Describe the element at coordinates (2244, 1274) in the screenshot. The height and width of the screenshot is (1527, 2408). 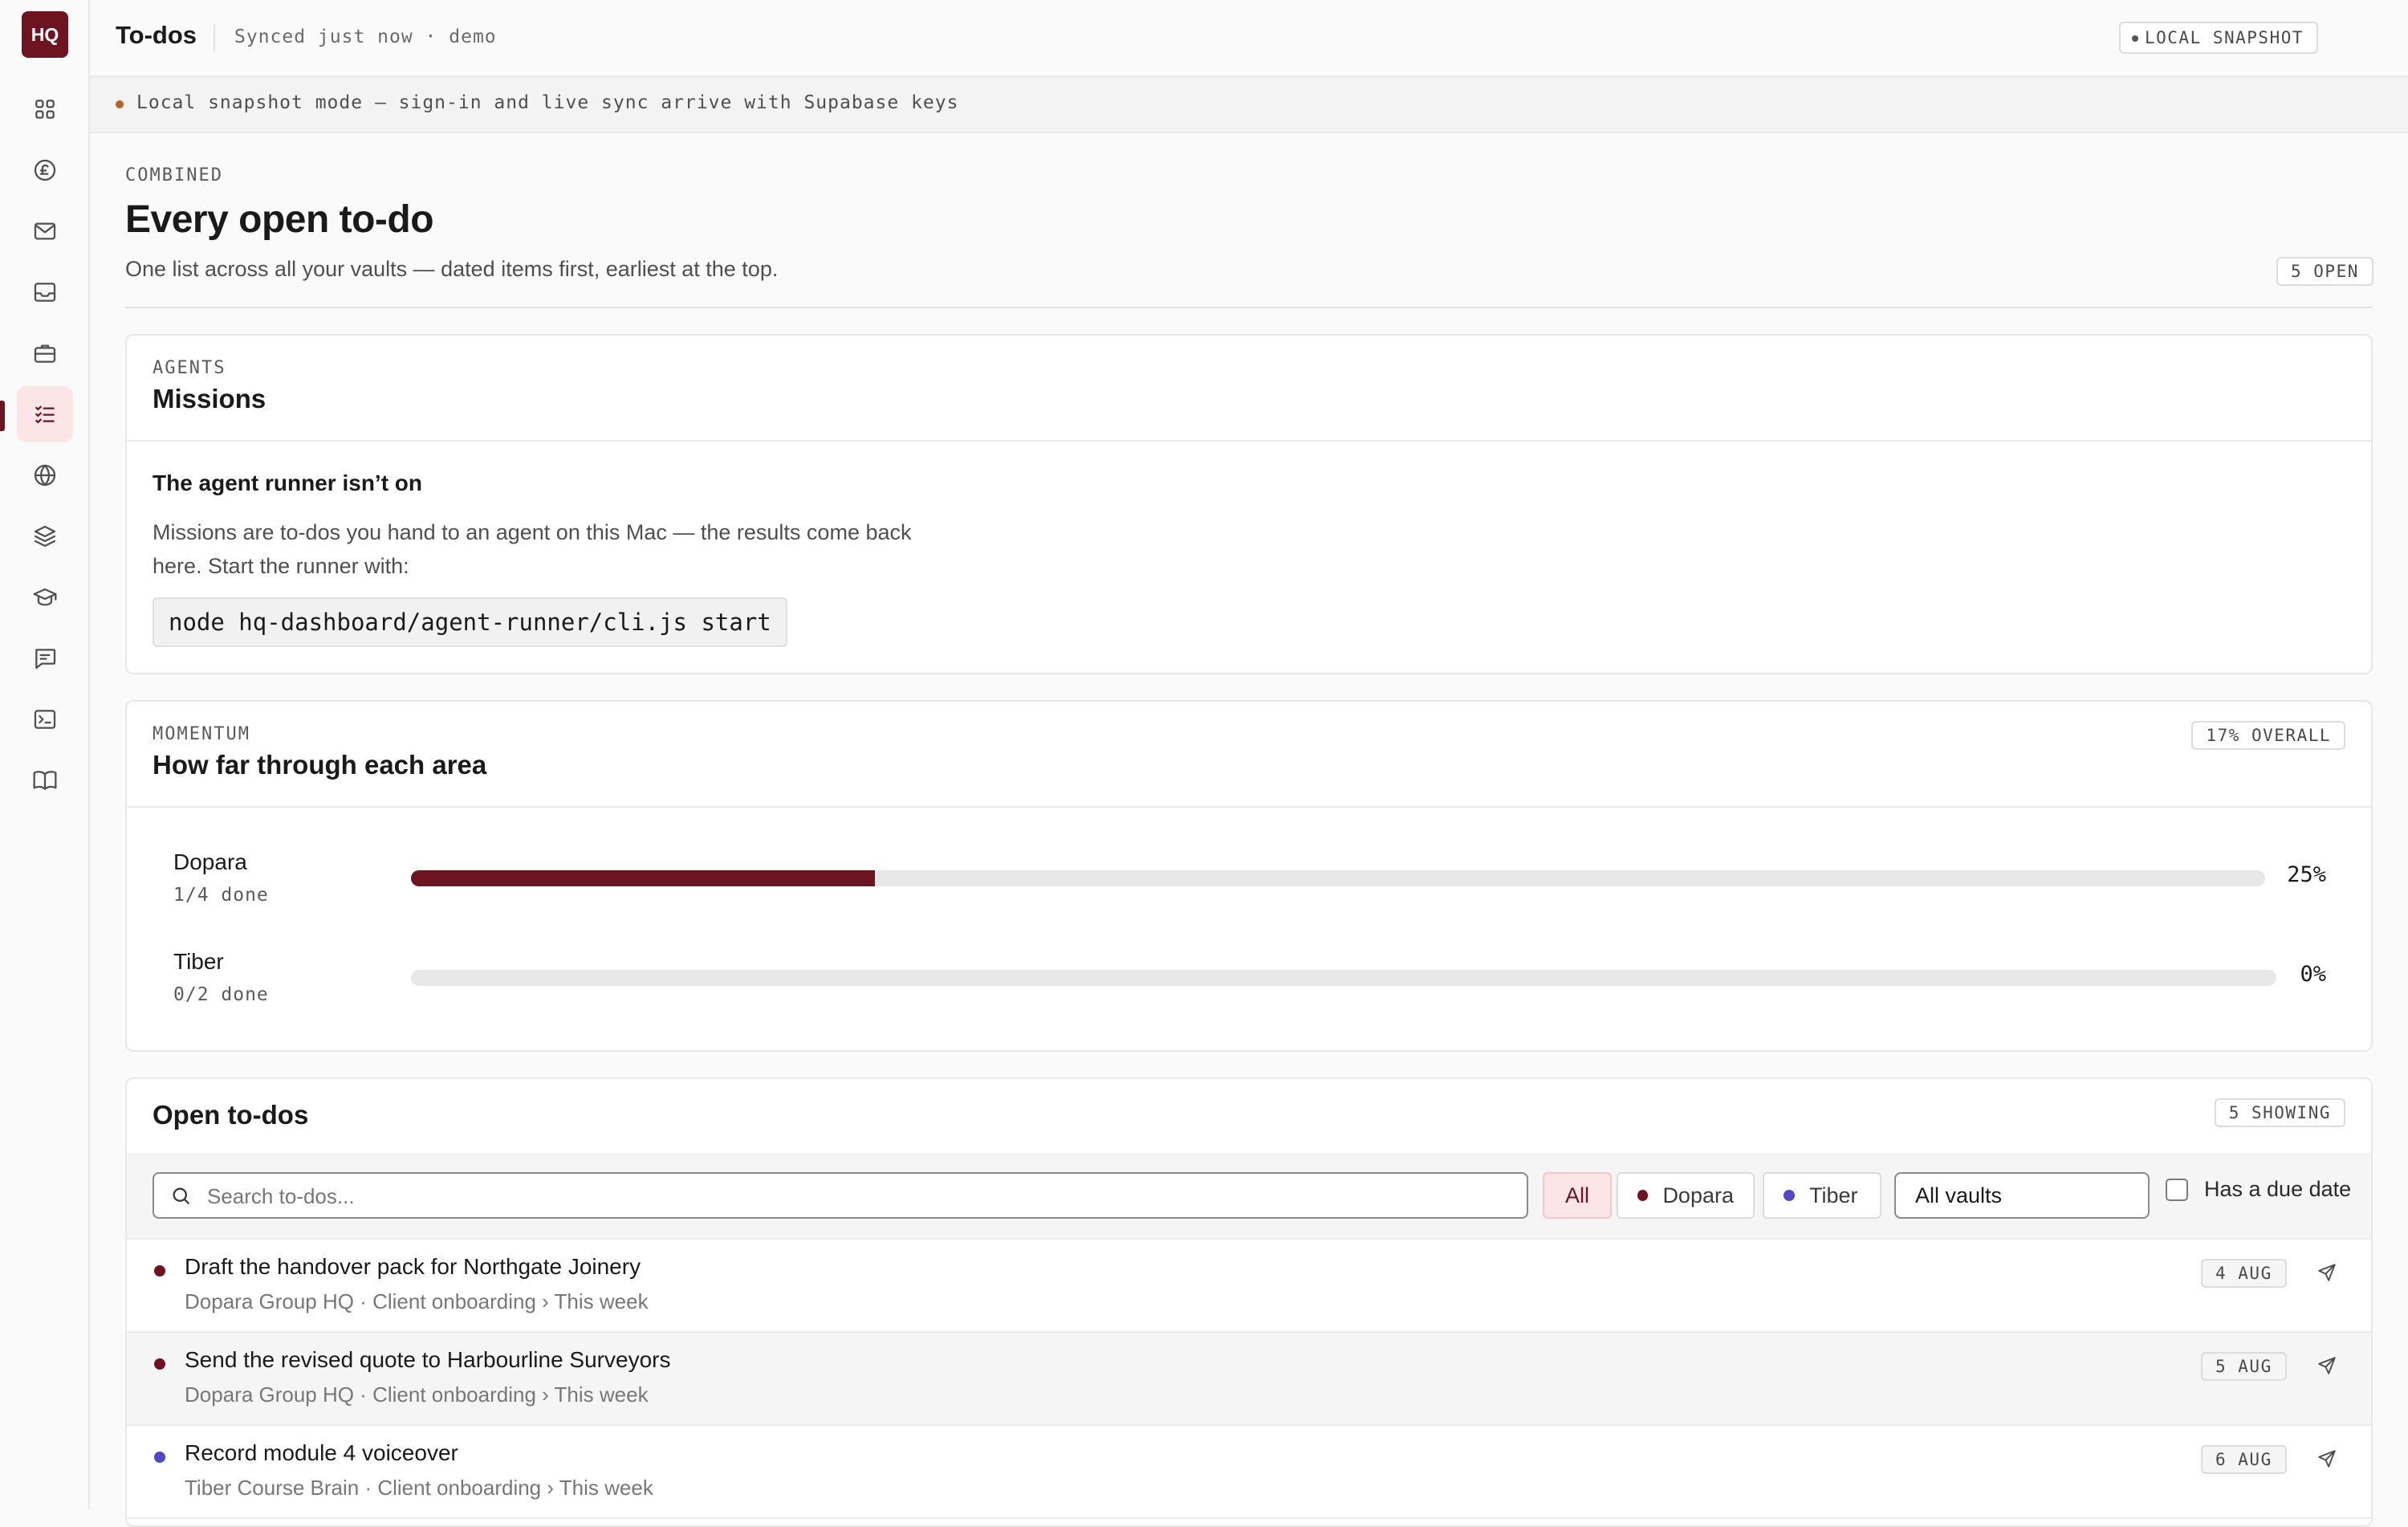
I see `due-date-badge: 4 AUG` at that location.